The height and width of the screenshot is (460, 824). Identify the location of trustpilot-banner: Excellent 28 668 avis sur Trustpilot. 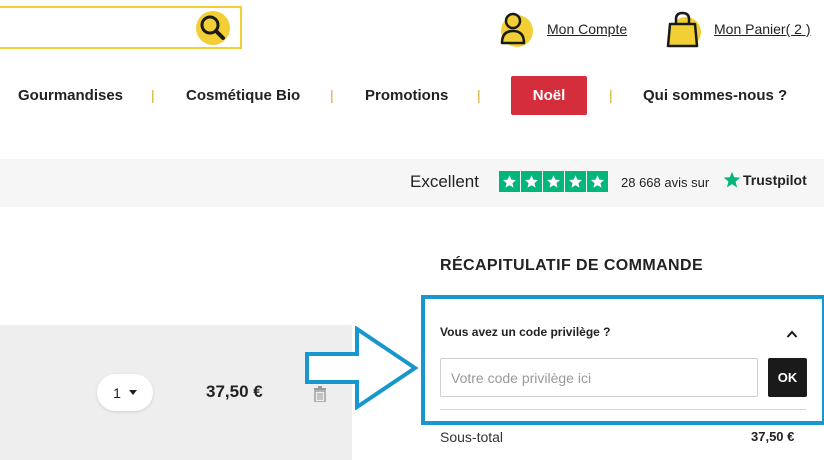
(412, 183).